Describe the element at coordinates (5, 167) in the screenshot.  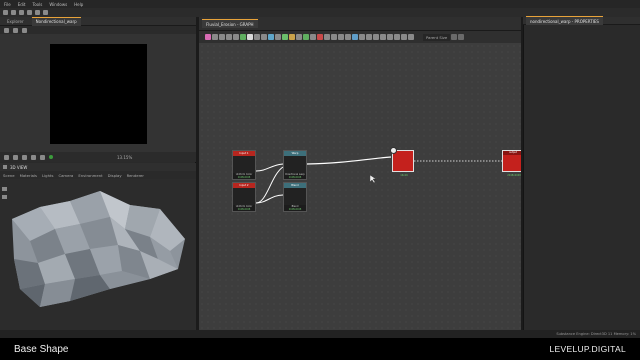
I see `cube-icon` at that location.